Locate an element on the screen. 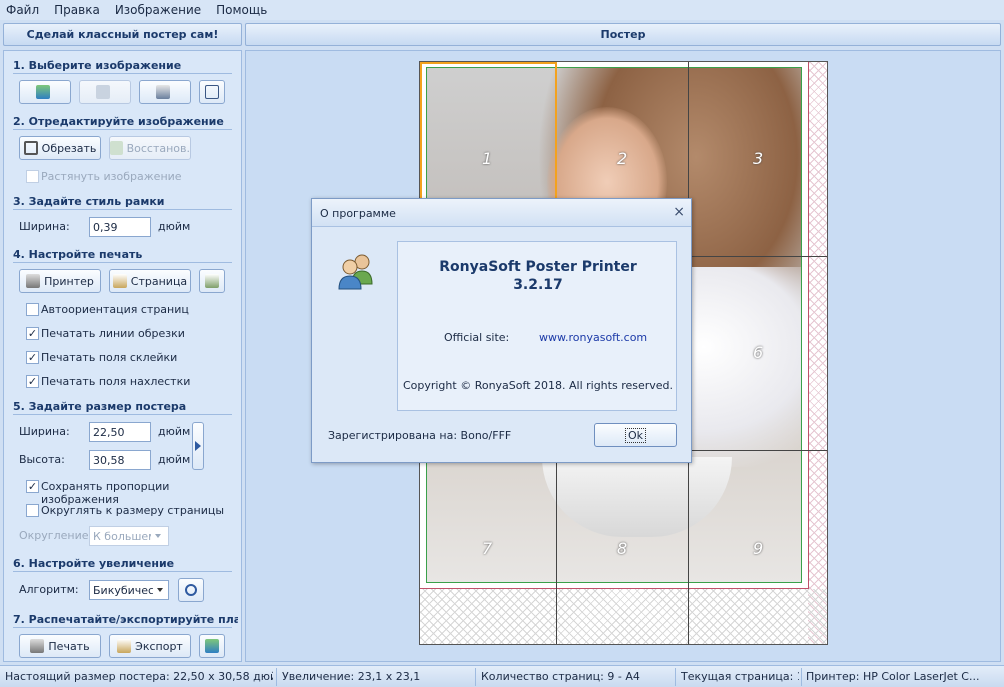 This screenshot has width=1004, height=687. close-icon: × is located at coordinates (679, 212).